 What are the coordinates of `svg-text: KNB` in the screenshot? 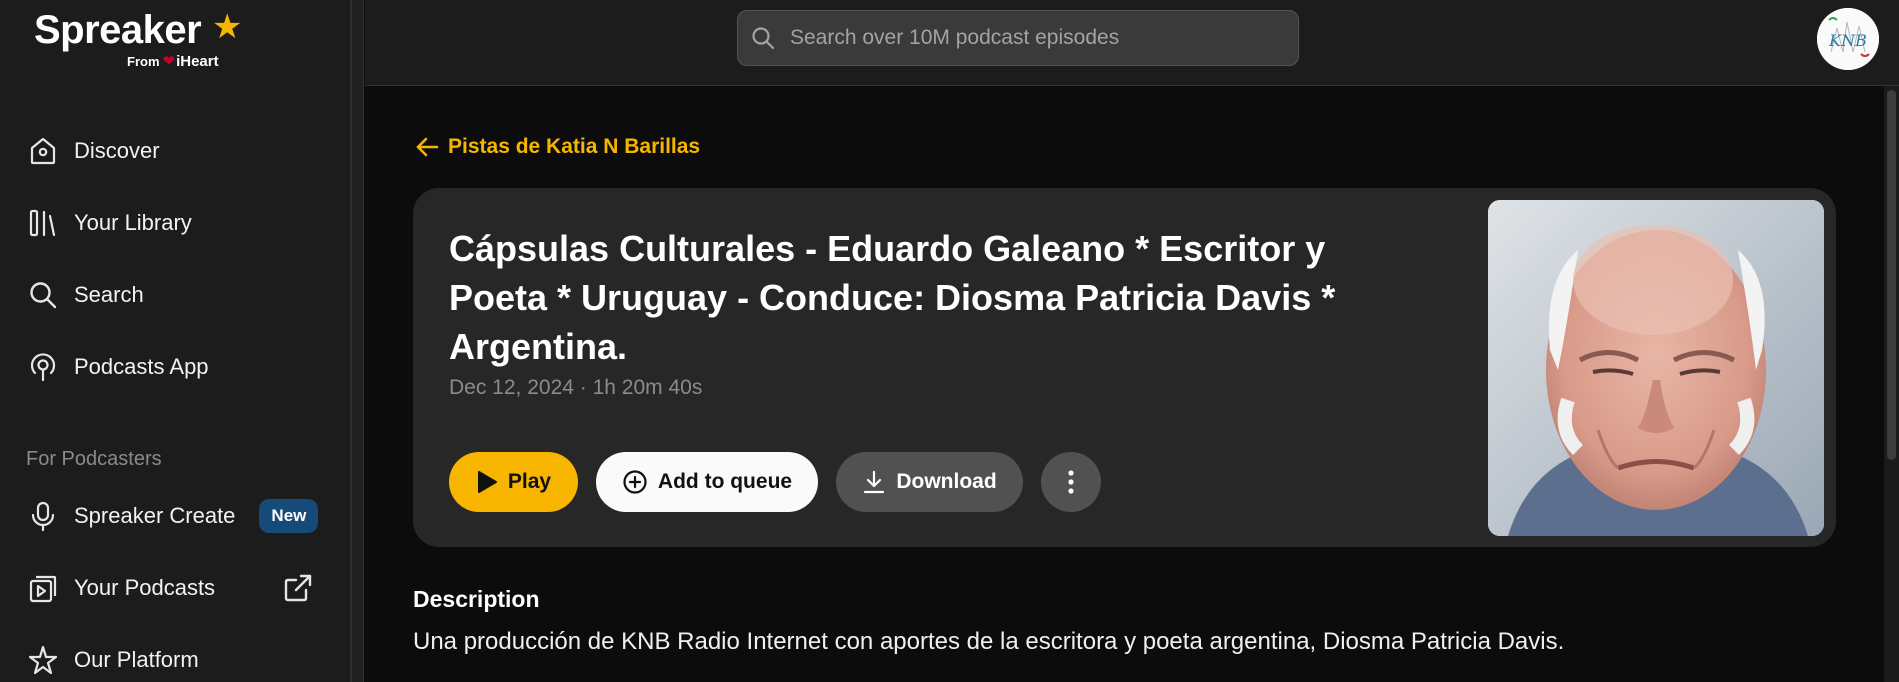 It's located at (1847, 40).